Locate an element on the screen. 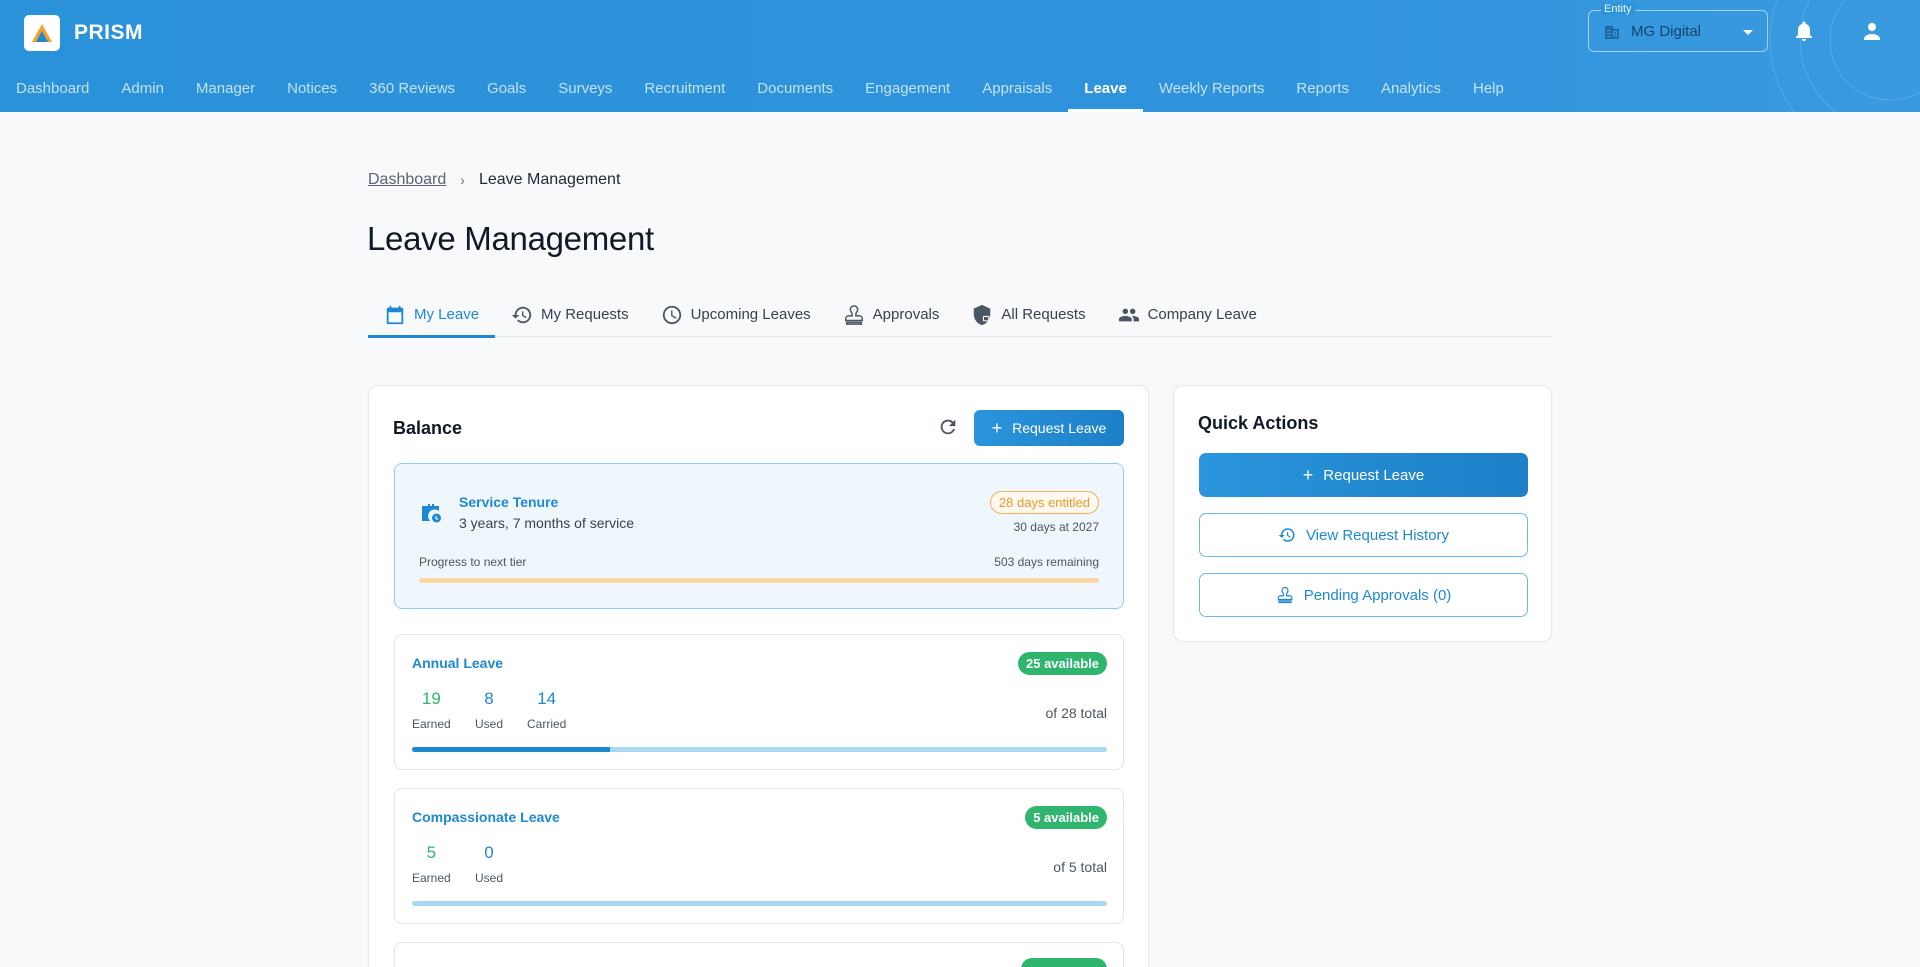 The width and height of the screenshot is (1920, 967). request-leave-label: Request Leave is located at coordinates (1059, 428).